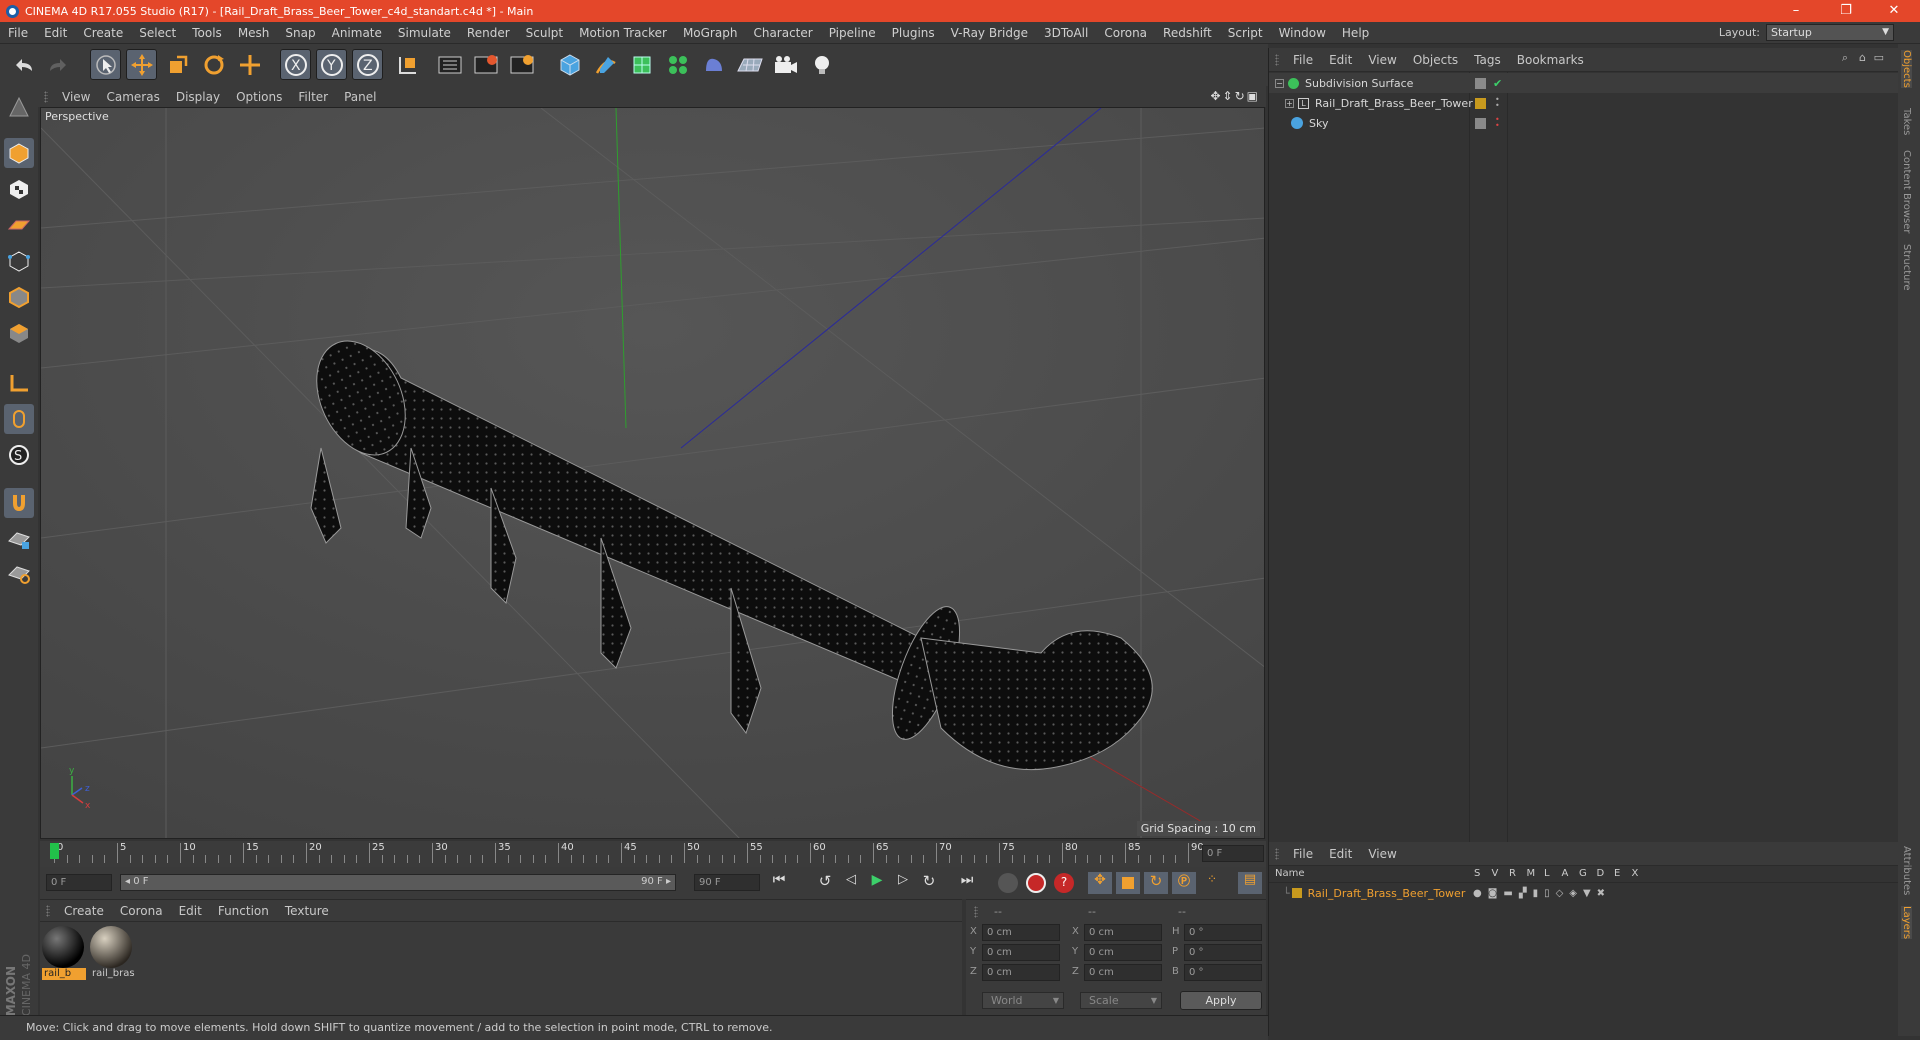 This screenshot has width=1920, height=1040. Describe the element at coordinates (19, 573) in the screenshot. I see `grid-refresh-icon` at that location.